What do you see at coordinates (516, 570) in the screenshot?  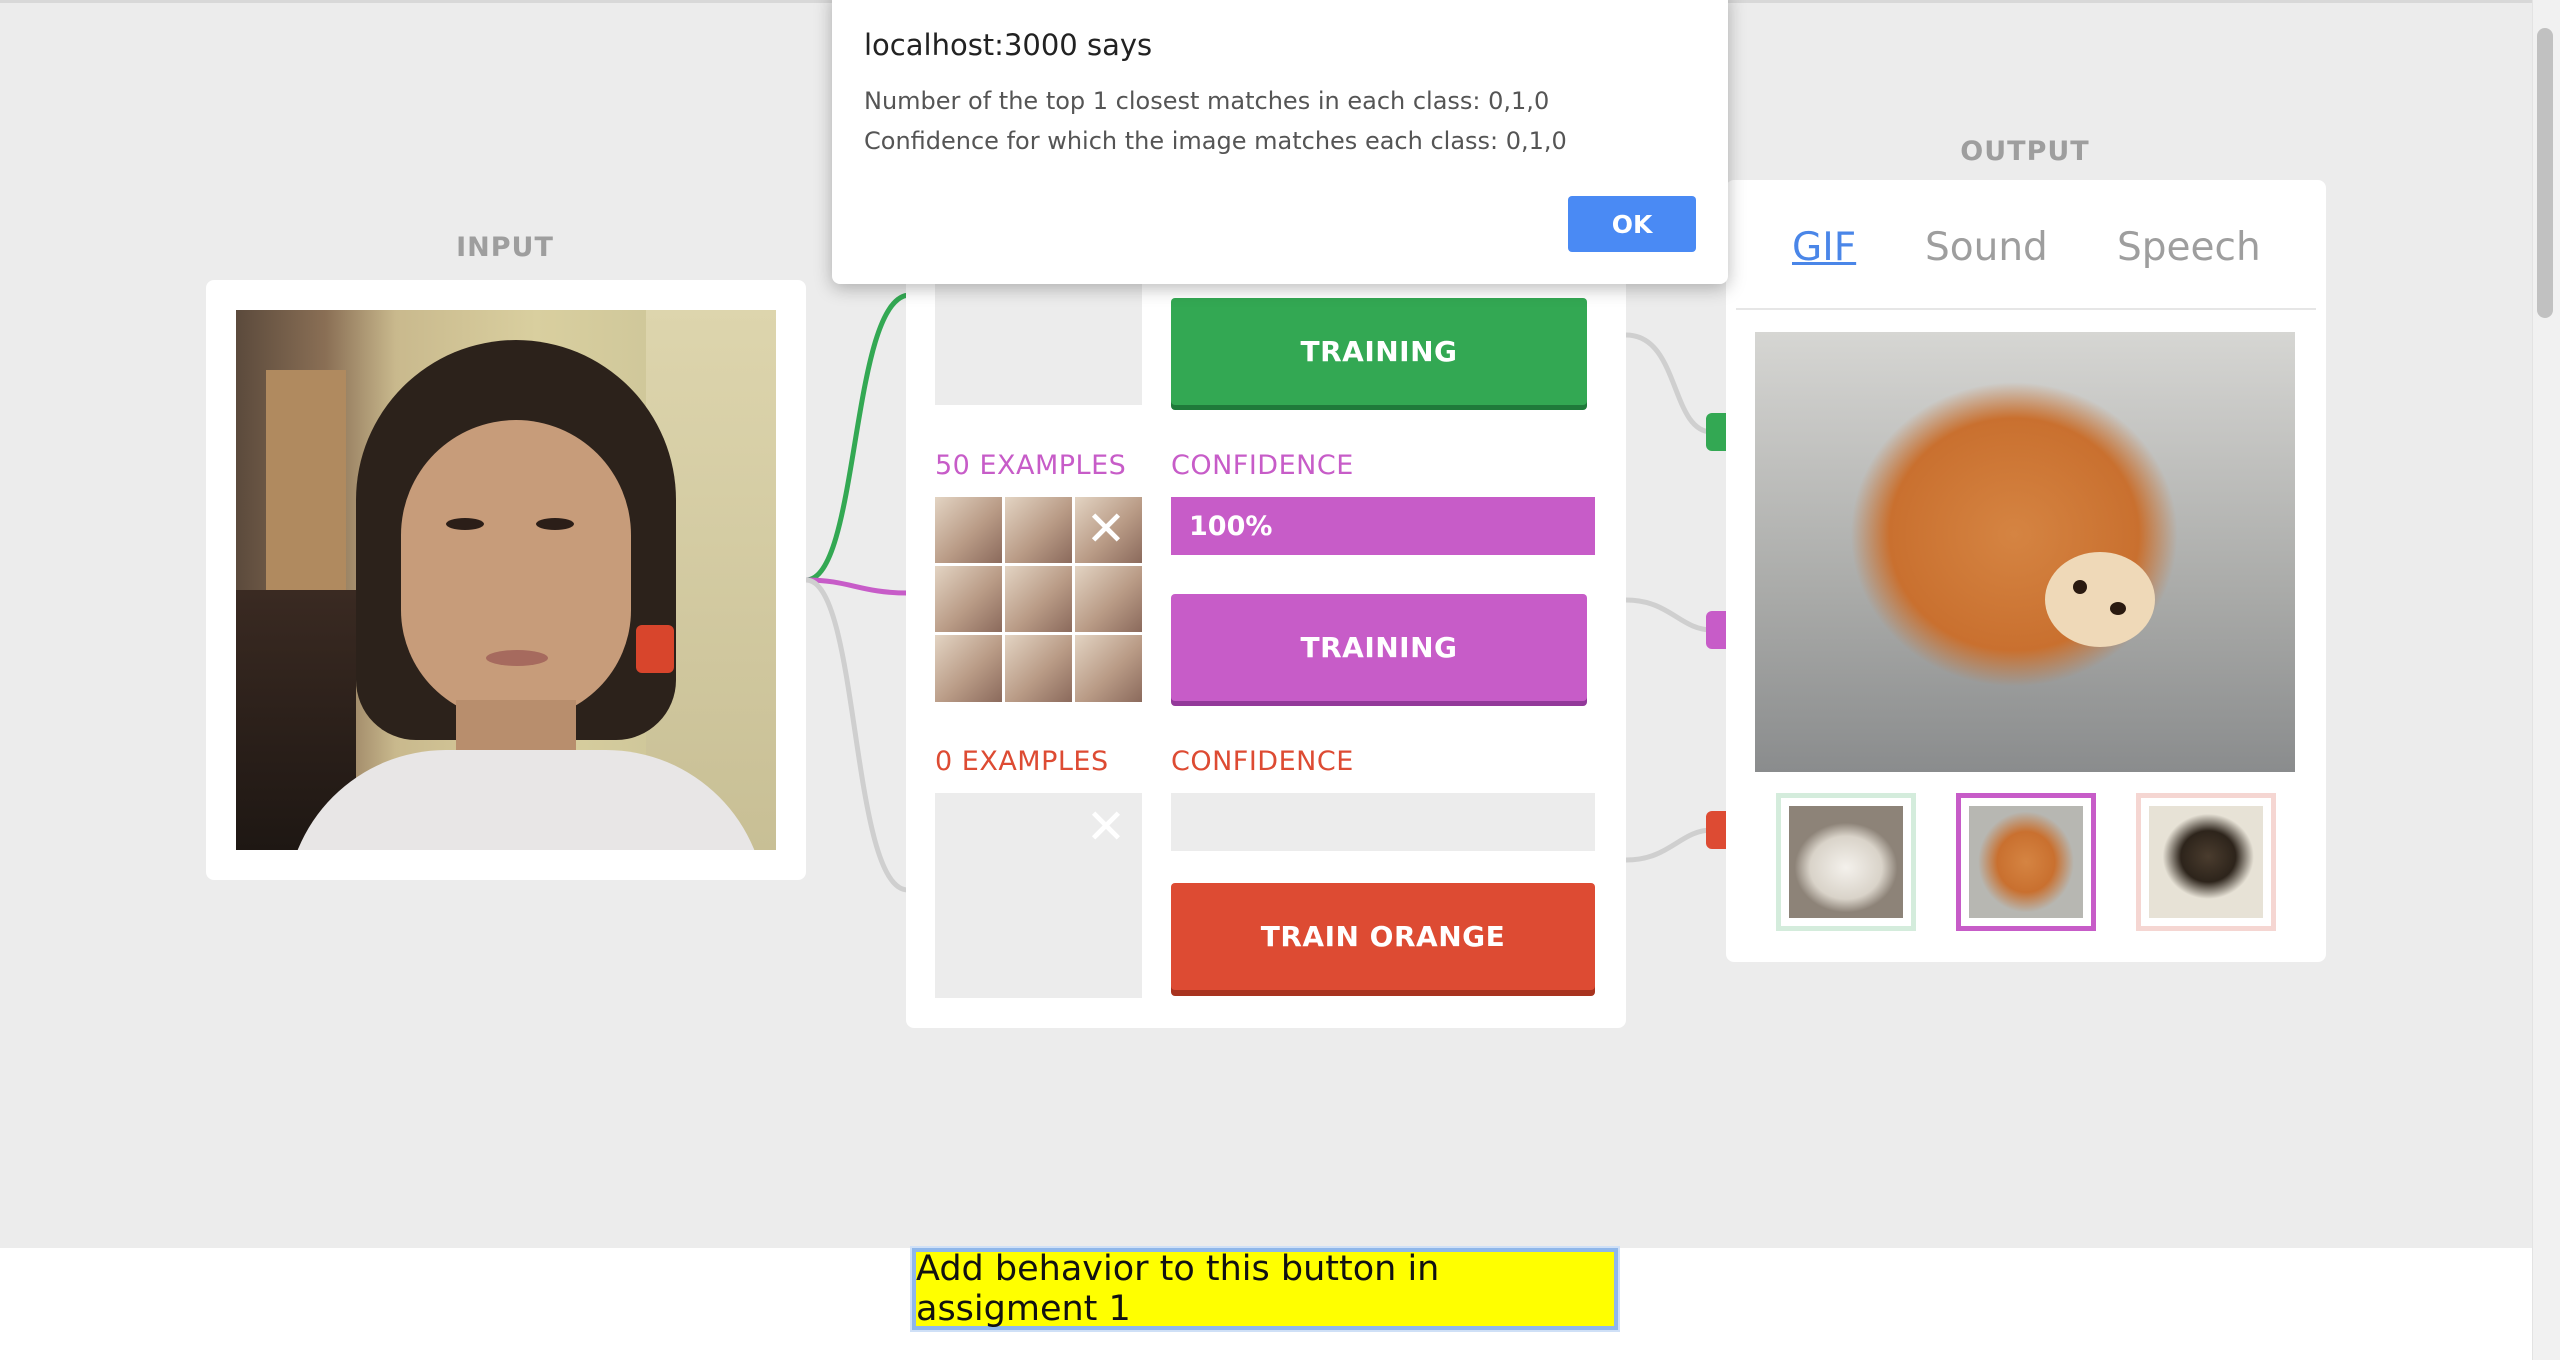 I see `webcam-face` at bounding box center [516, 570].